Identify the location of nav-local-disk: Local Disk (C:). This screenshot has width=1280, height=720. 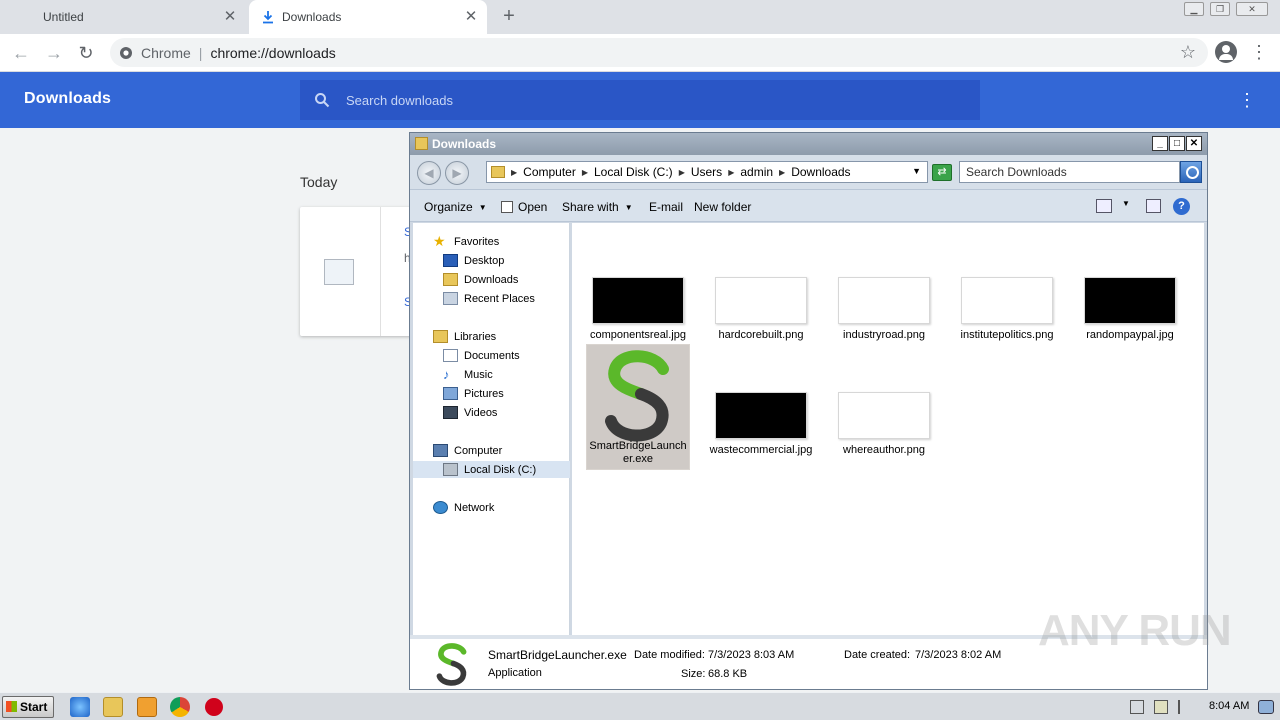
(491, 469).